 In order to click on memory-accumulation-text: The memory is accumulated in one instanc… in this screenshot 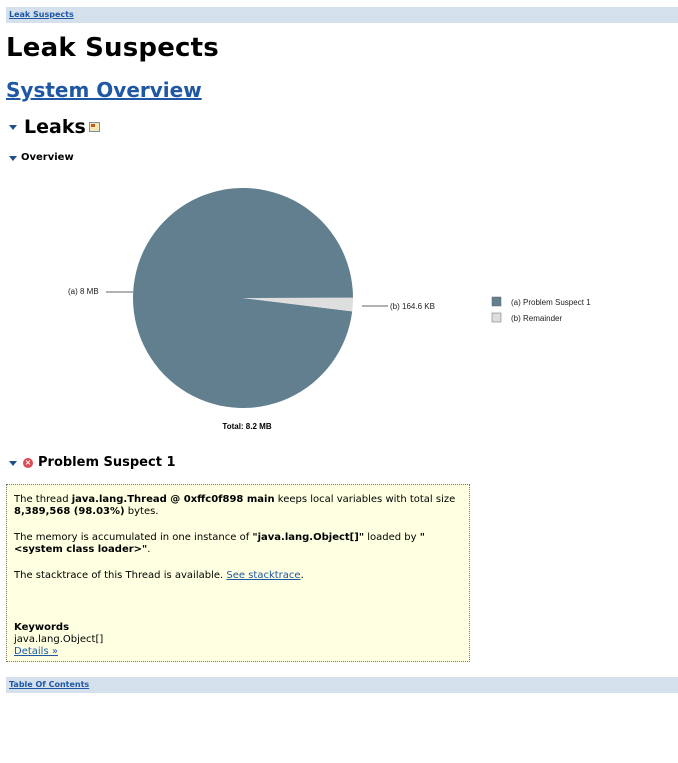, I will do `click(219, 543)`.